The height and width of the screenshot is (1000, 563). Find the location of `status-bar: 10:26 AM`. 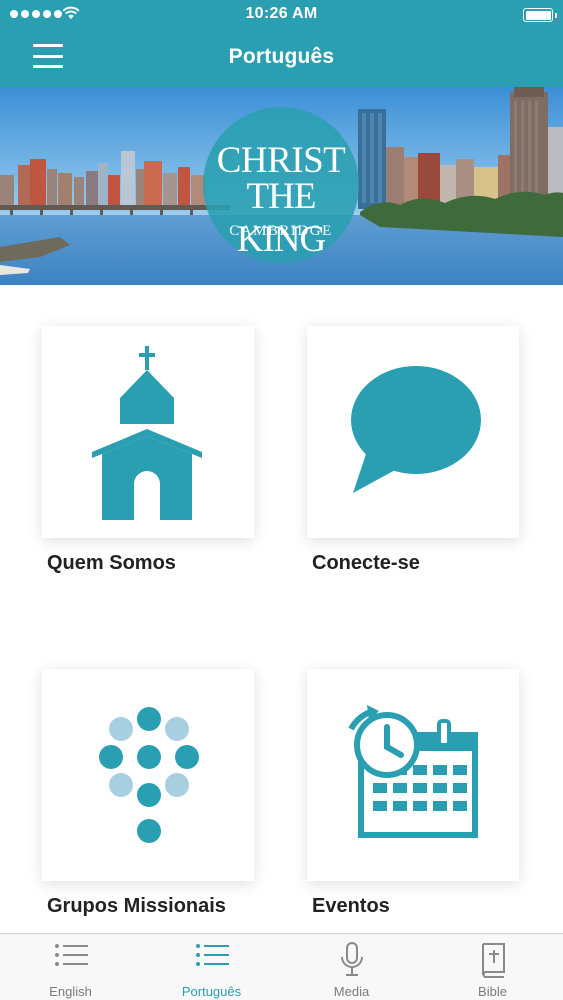

status-bar: 10:26 AM is located at coordinates (281, 15).